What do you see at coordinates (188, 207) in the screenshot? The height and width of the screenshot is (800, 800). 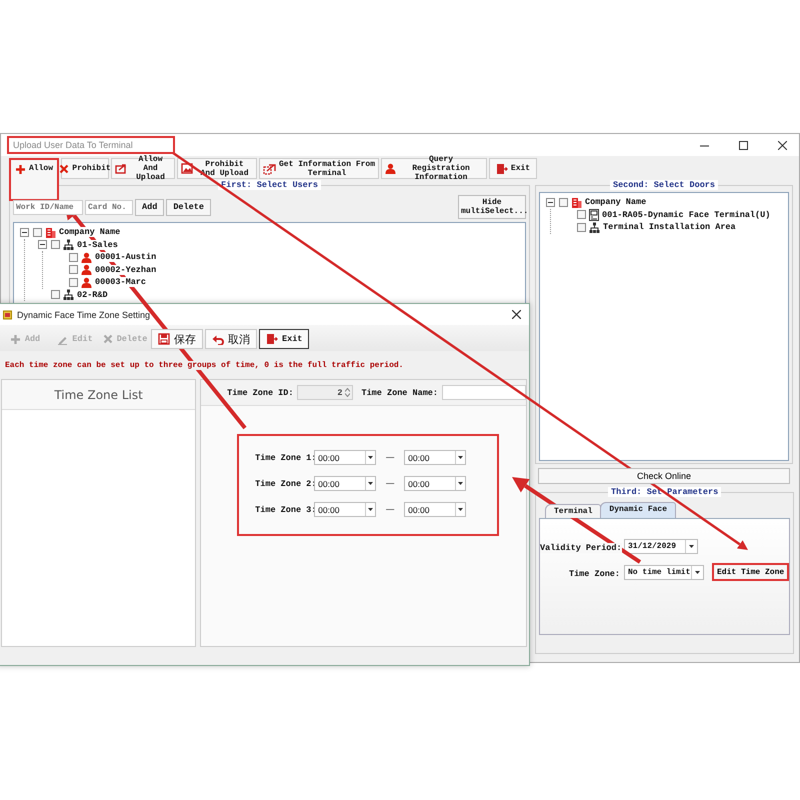 I see `button: Delete` at bounding box center [188, 207].